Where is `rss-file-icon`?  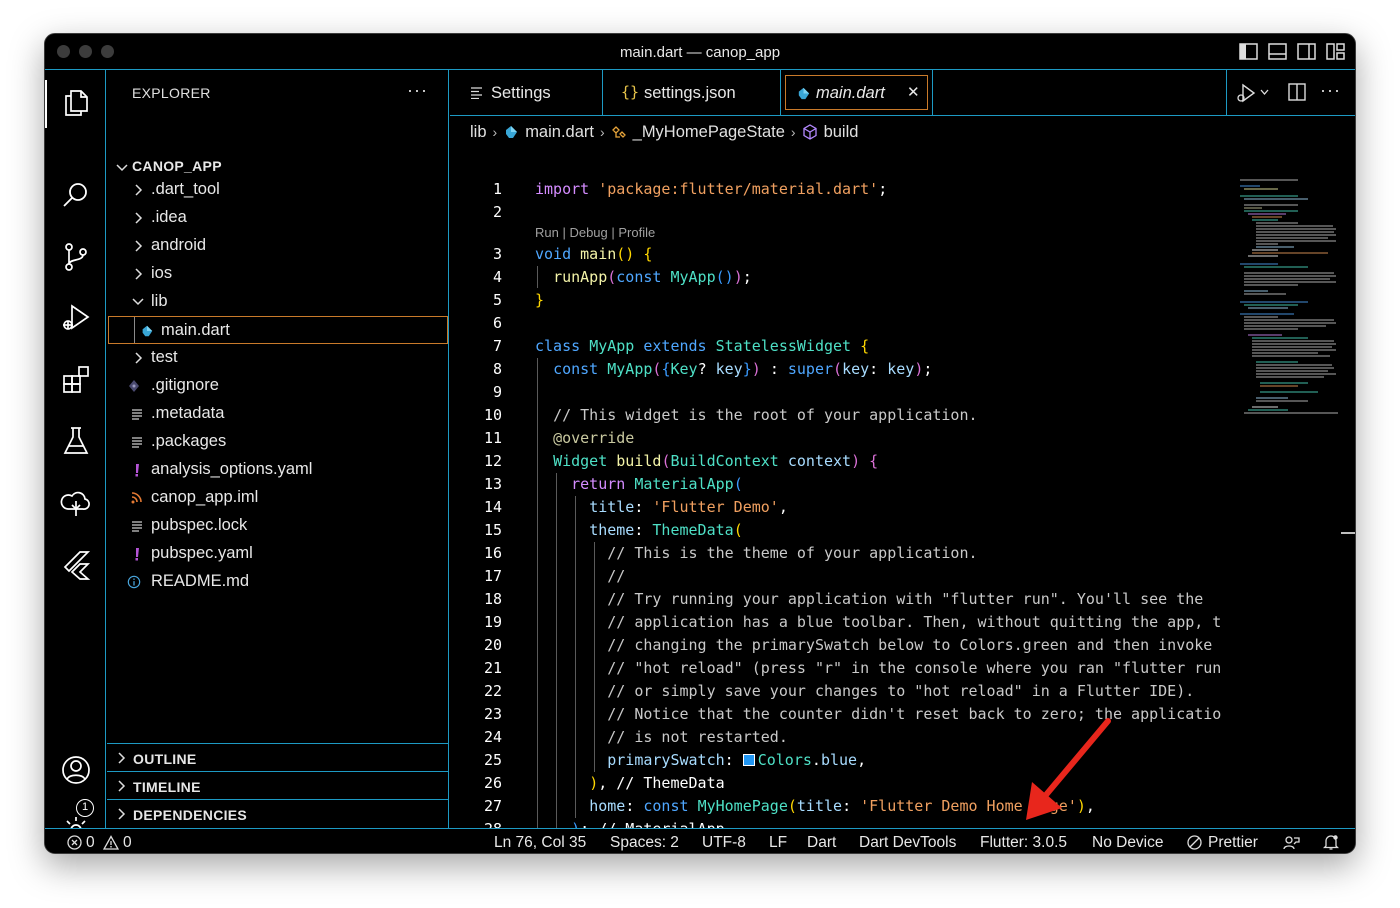 rss-file-icon is located at coordinates (136, 498).